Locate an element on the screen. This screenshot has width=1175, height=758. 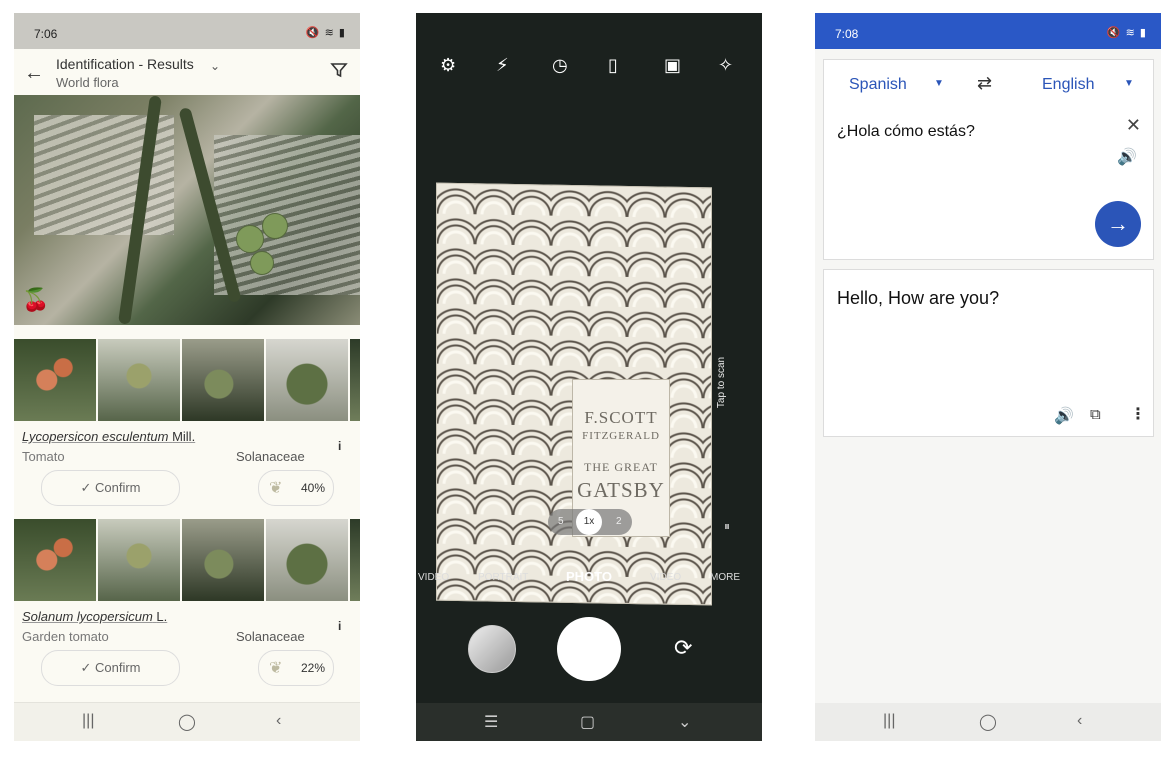
result-common-name: Tomato is located at coordinates (43, 456).